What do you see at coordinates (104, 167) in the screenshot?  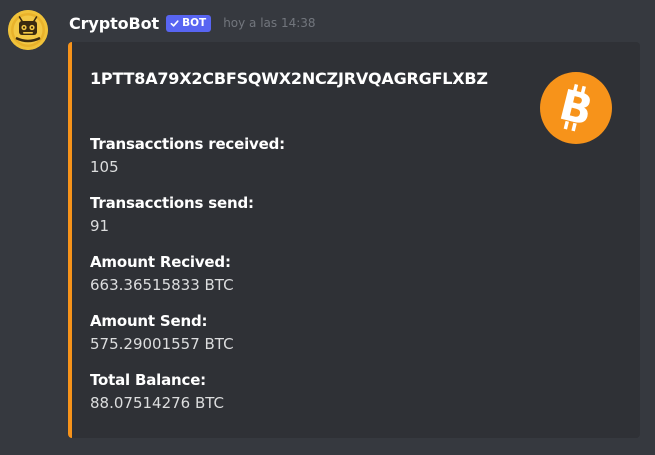 I see `field-value: 105` at bounding box center [104, 167].